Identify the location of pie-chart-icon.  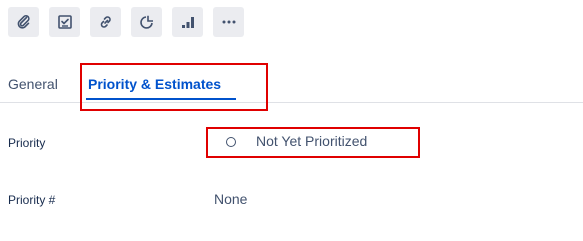
(147, 22).